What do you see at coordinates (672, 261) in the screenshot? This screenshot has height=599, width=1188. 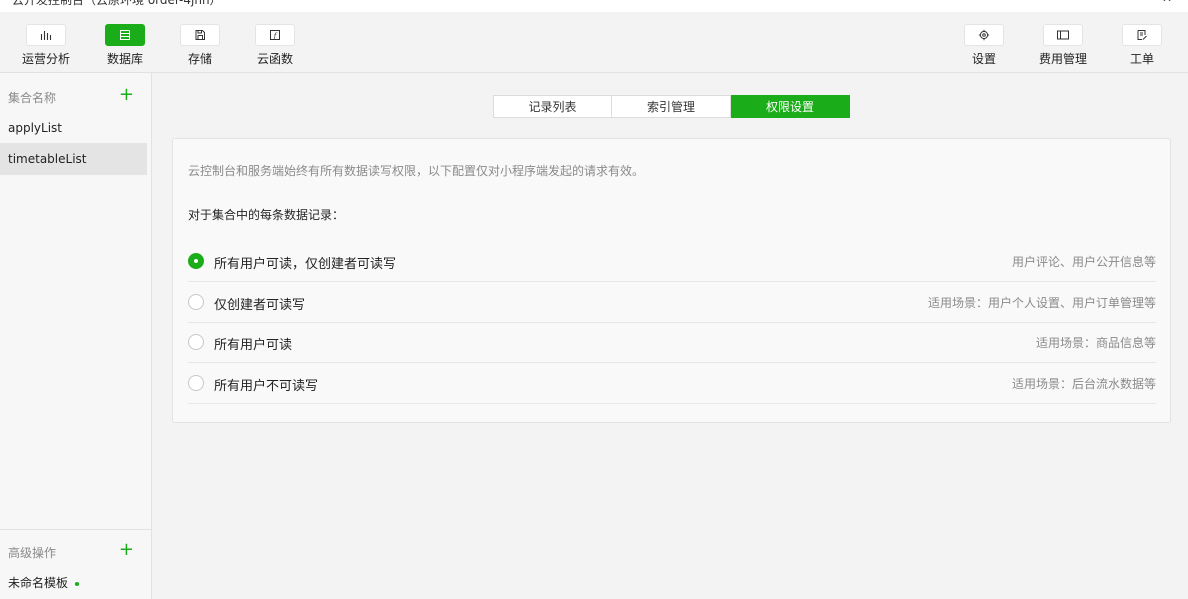 I see `permission-option-all-read-creator-write: 所有用户可读，仅创建者可读写 用户评论、用户公开信息等` at bounding box center [672, 261].